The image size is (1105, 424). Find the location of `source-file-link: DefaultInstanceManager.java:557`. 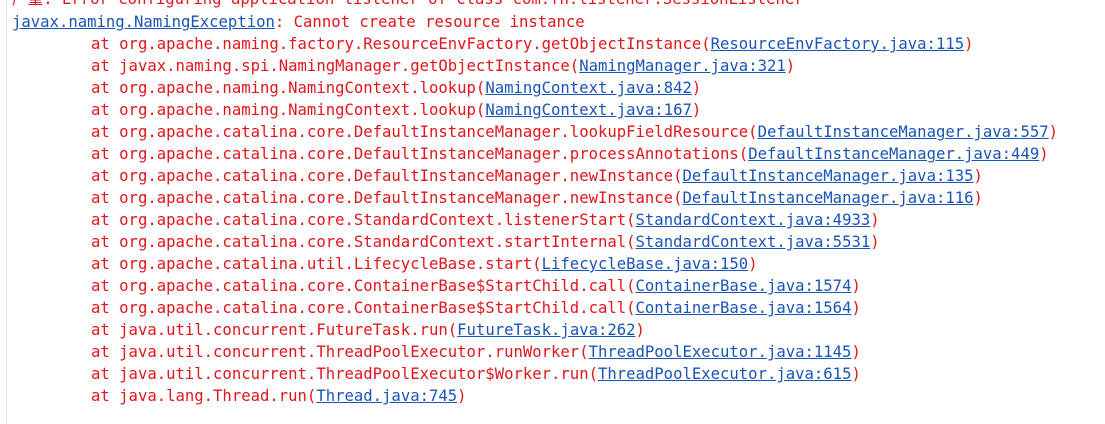

source-file-link: DefaultInstanceManager.java:557 is located at coordinates (903, 132).